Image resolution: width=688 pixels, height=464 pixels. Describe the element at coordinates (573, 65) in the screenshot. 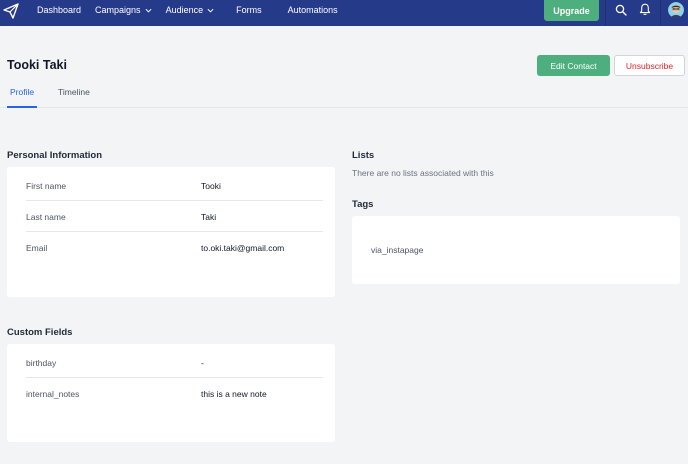

I see `edit-contact-button: Edit Contact` at that location.